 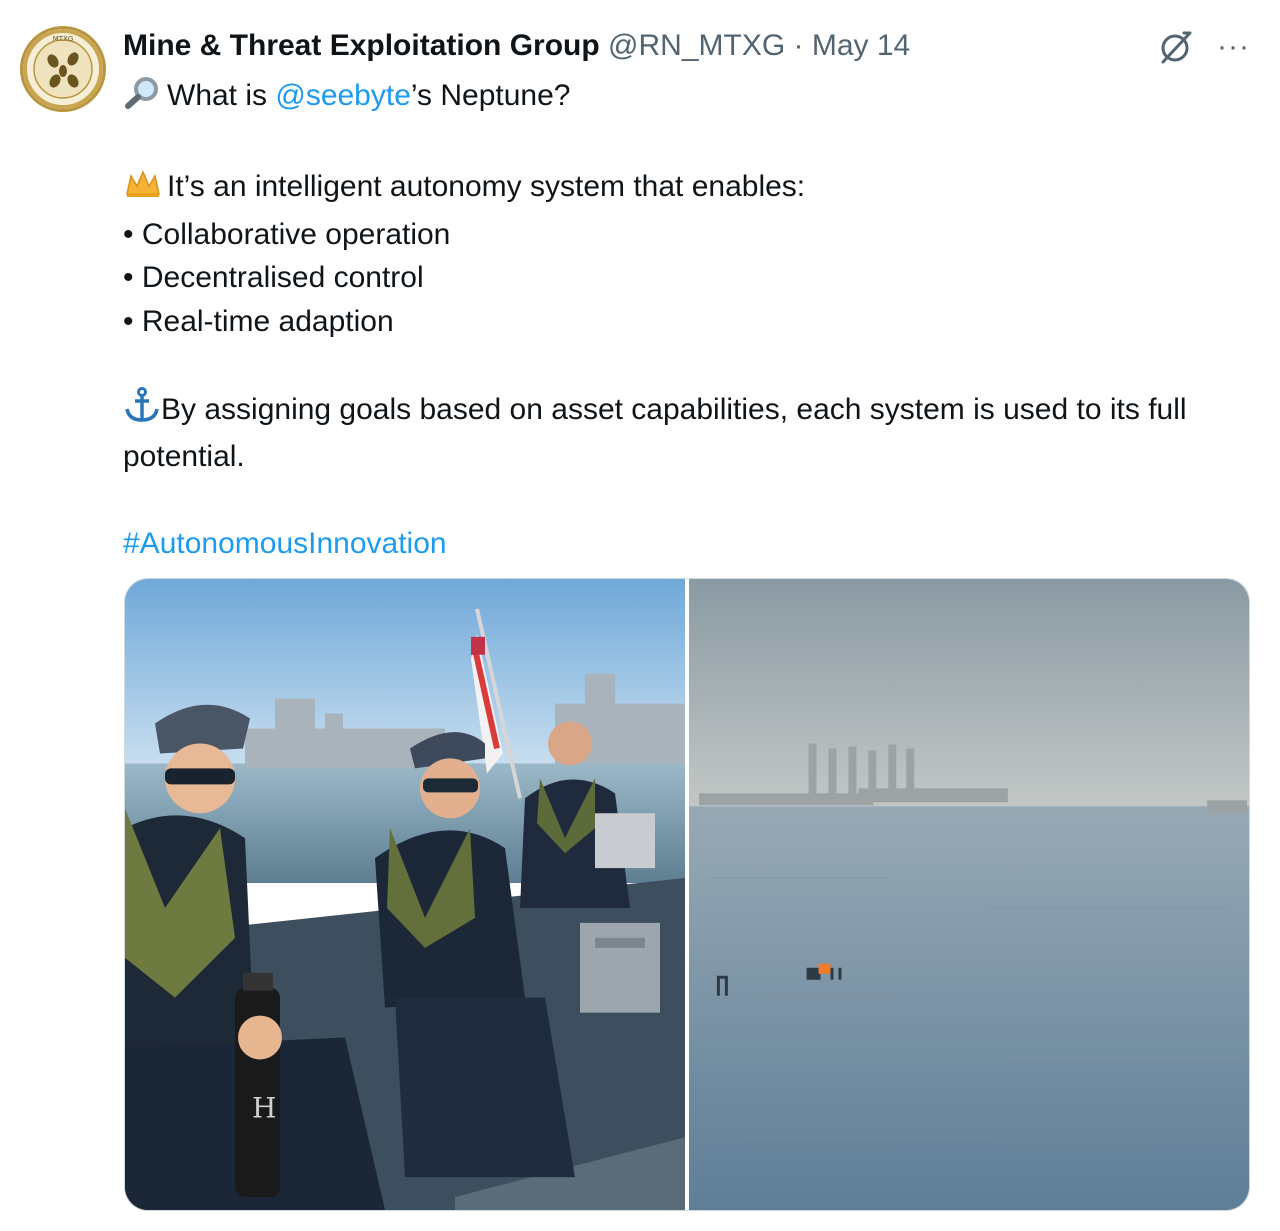 What do you see at coordinates (285, 543) in the screenshot?
I see `hashtag-link: #AutonomousInnovation` at bounding box center [285, 543].